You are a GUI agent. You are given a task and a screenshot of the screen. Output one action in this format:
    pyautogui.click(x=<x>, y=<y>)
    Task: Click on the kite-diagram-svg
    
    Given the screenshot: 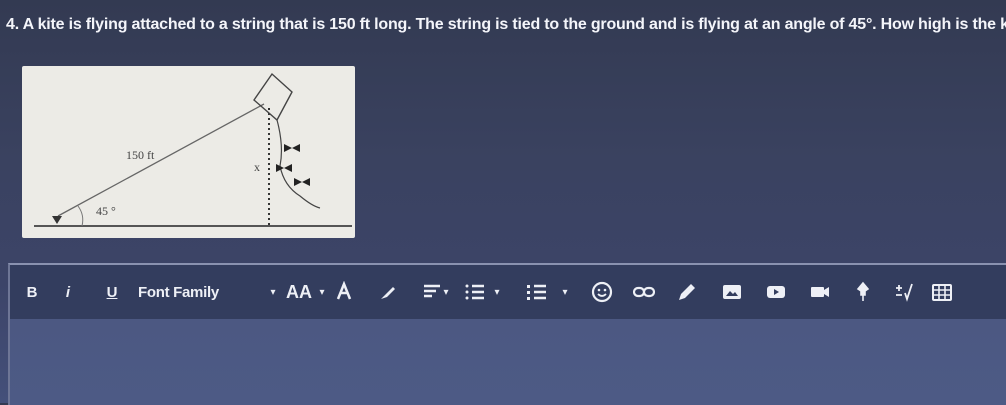 What is the action you would take?
    pyautogui.click(x=193, y=149)
    